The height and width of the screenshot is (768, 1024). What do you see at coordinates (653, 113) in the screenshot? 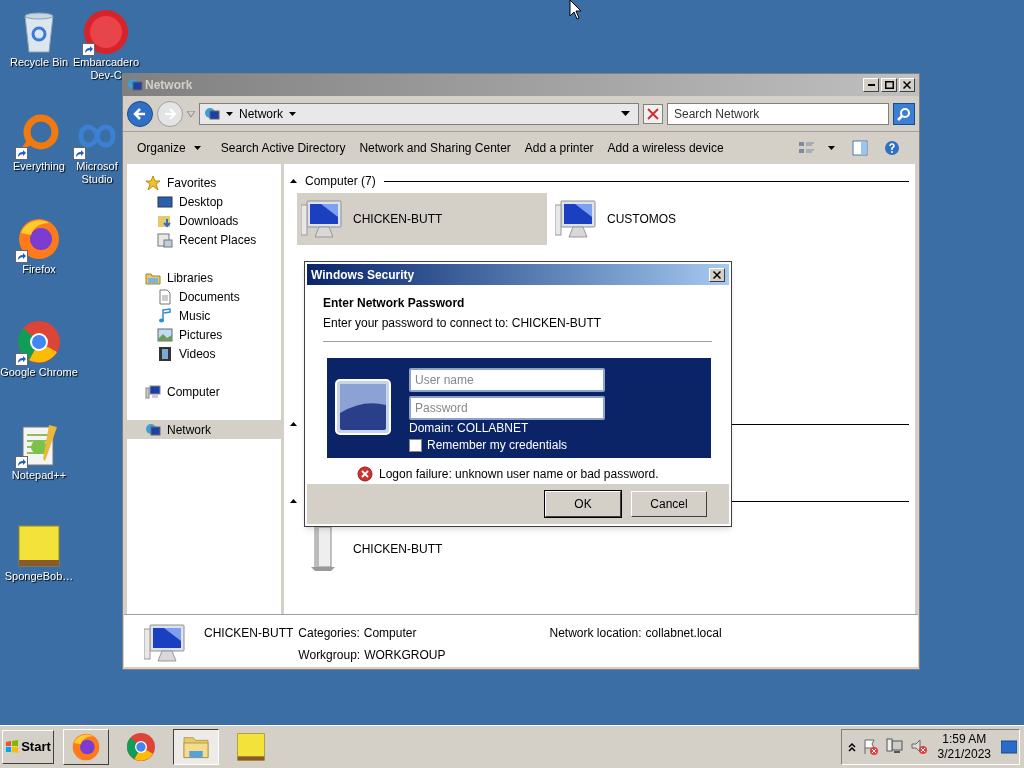
I see `stop-button` at bounding box center [653, 113].